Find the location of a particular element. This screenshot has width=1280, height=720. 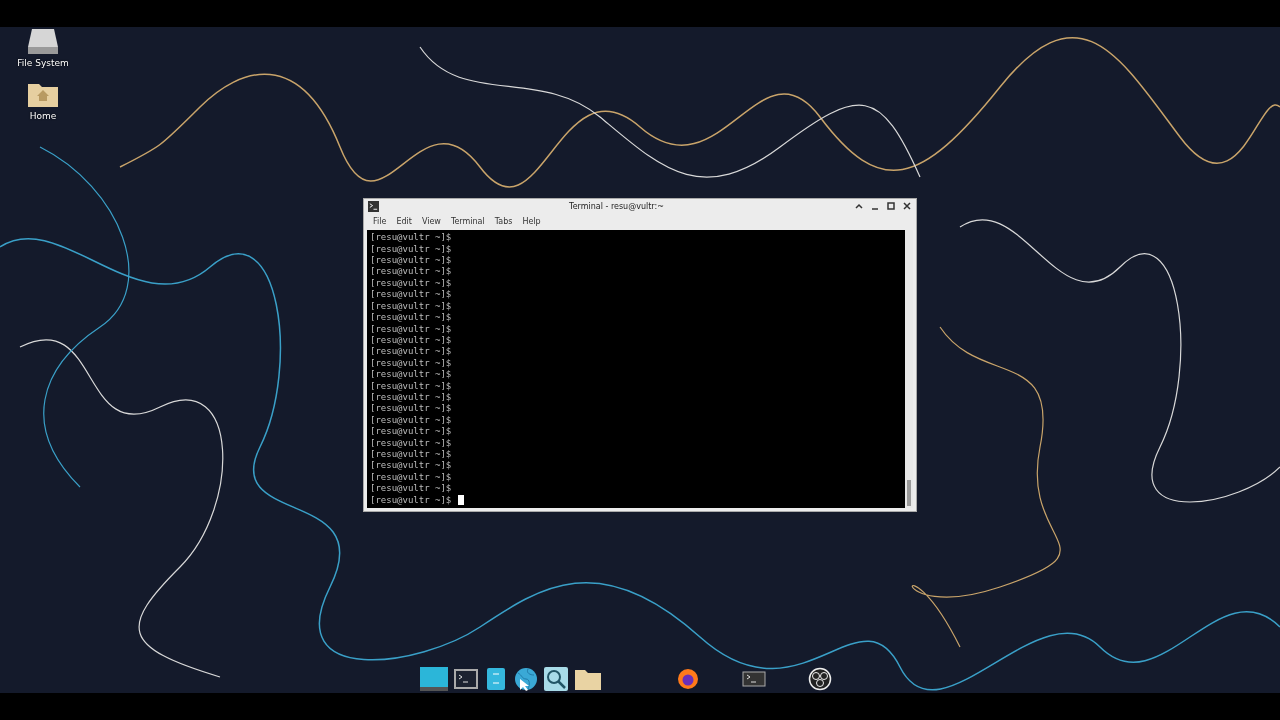

search-icon is located at coordinates (556, 679).